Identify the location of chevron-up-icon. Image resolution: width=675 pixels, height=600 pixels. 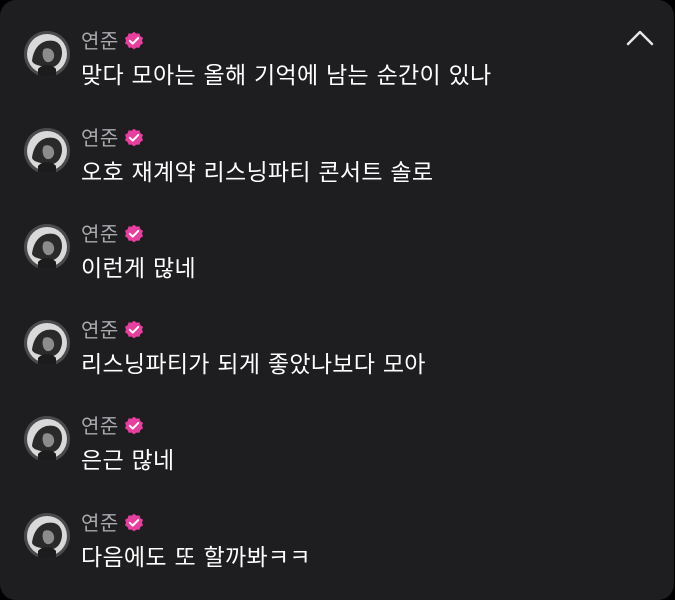
(640, 38).